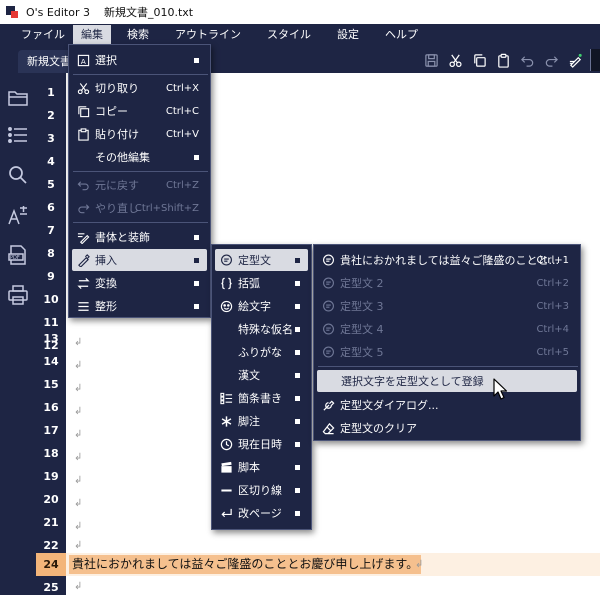 The height and width of the screenshot is (595, 600). What do you see at coordinates (139, 283) in the screenshot?
I see `menu-item-convert: 変換` at bounding box center [139, 283].